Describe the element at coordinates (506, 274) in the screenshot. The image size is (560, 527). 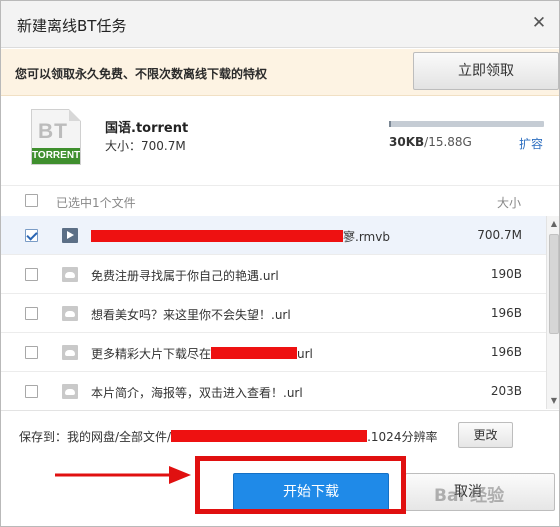
I see `file-size: 190B` at that location.